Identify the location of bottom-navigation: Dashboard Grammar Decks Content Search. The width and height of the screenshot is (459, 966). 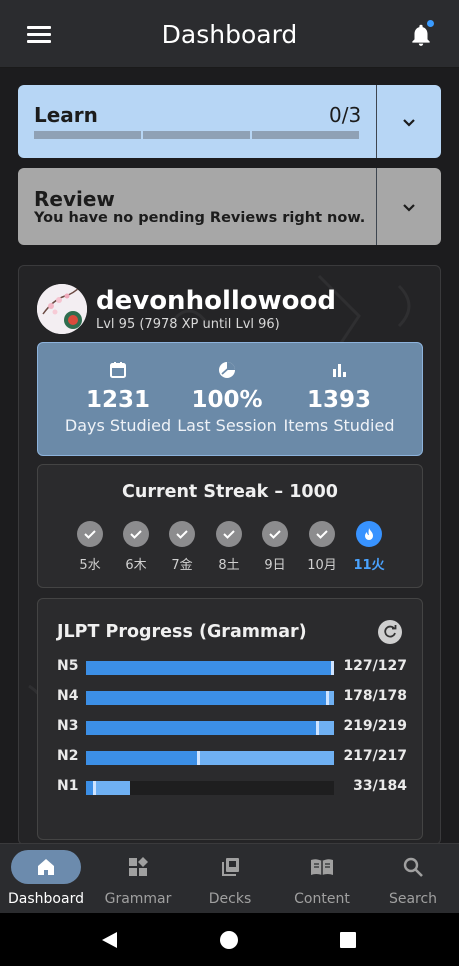
(229, 878).